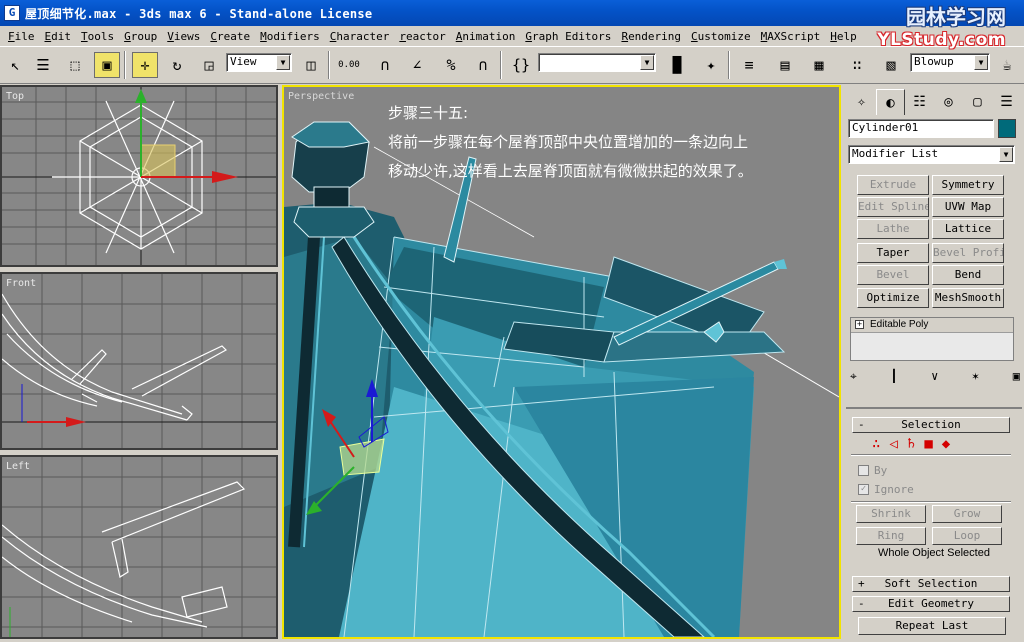 This screenshot has height=642, width=1024. Describe the element at coordinates (1007, 128) in the screenshot. I see `object-color-swatch` at that location.